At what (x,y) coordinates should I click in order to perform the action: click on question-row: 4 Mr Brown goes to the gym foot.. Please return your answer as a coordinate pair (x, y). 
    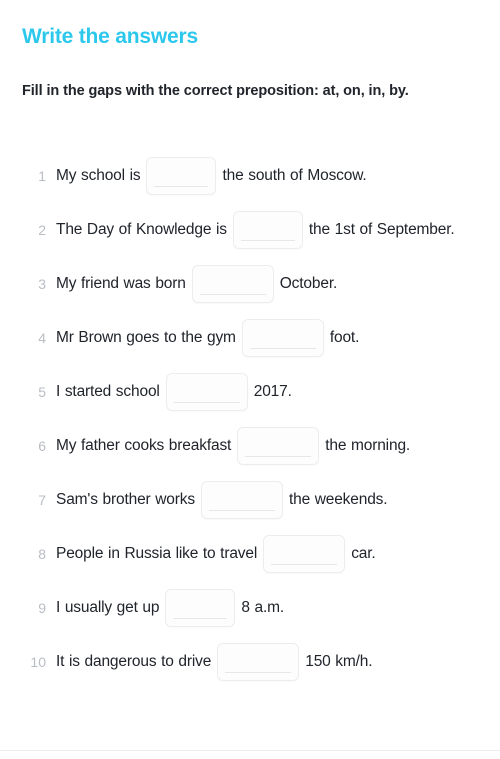
    Looking at the image, I should click on (250, 339).